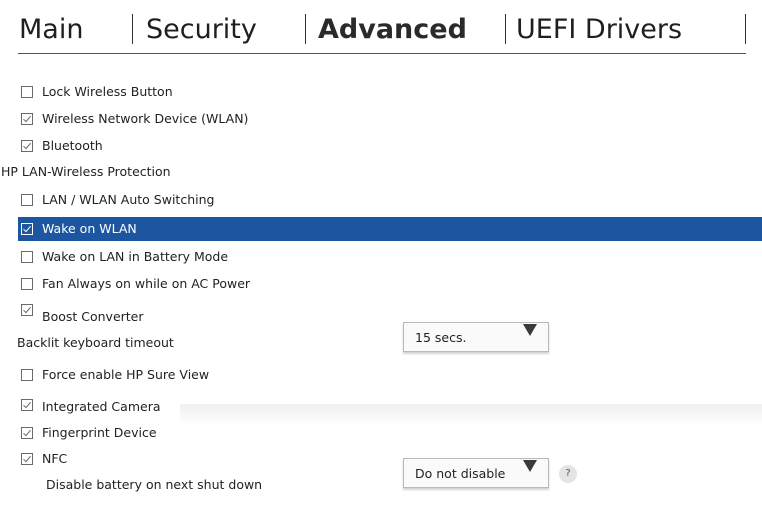 The height and width of the screenshot is (506, 762). I want to click on help-icon: ?, so click(568, 474).